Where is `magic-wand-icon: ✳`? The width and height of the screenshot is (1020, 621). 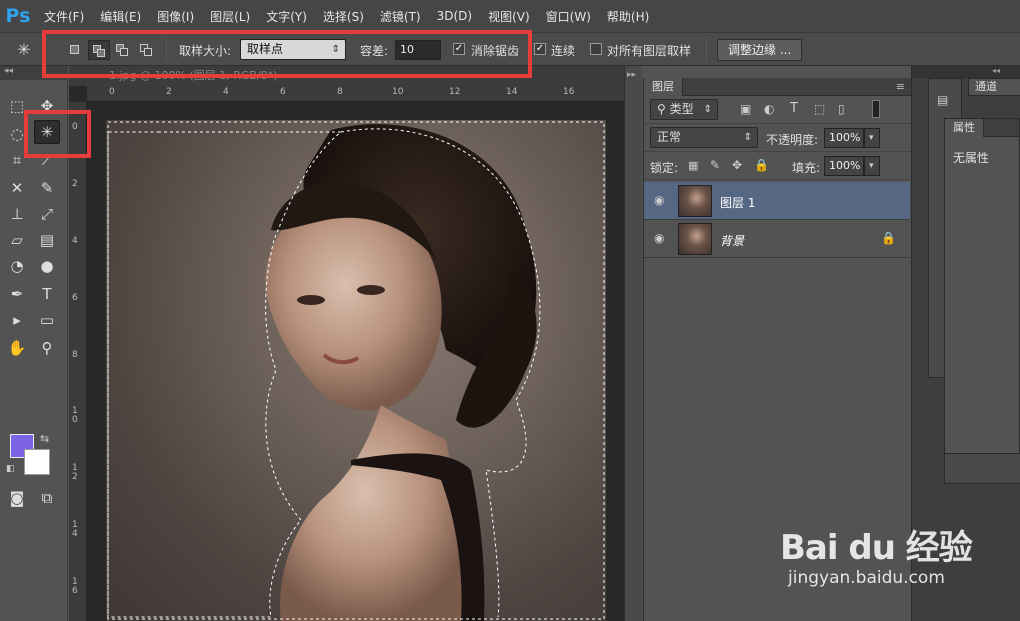 magic-wand-icon: ✳ is located at coordinates (24, 49).